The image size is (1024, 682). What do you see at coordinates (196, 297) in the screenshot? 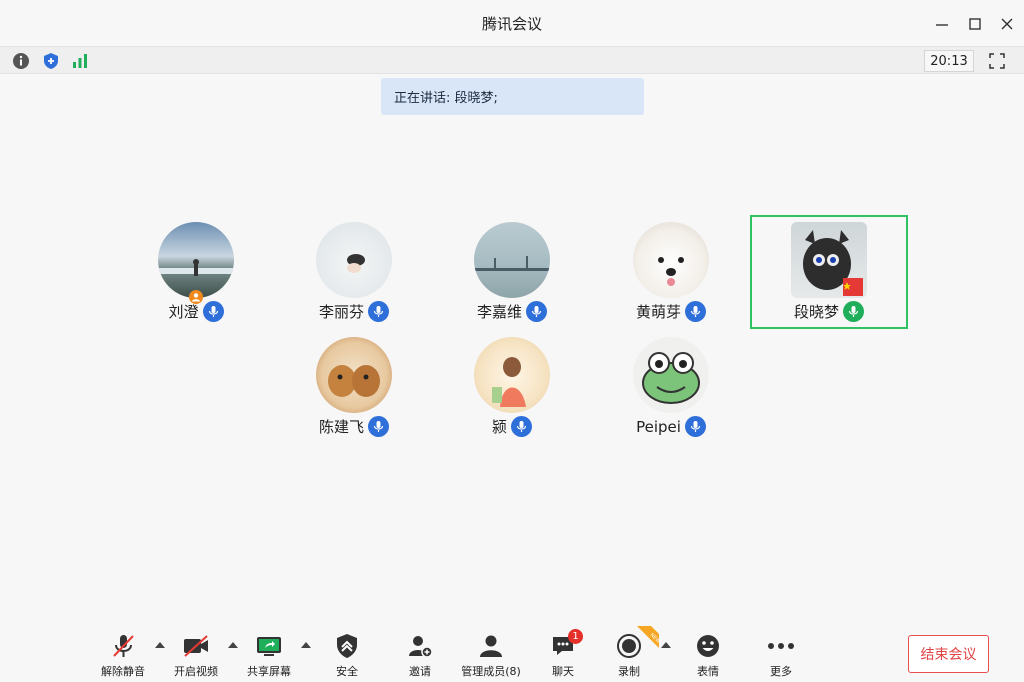
I see `host-icon` at bounding box center [196, 297].